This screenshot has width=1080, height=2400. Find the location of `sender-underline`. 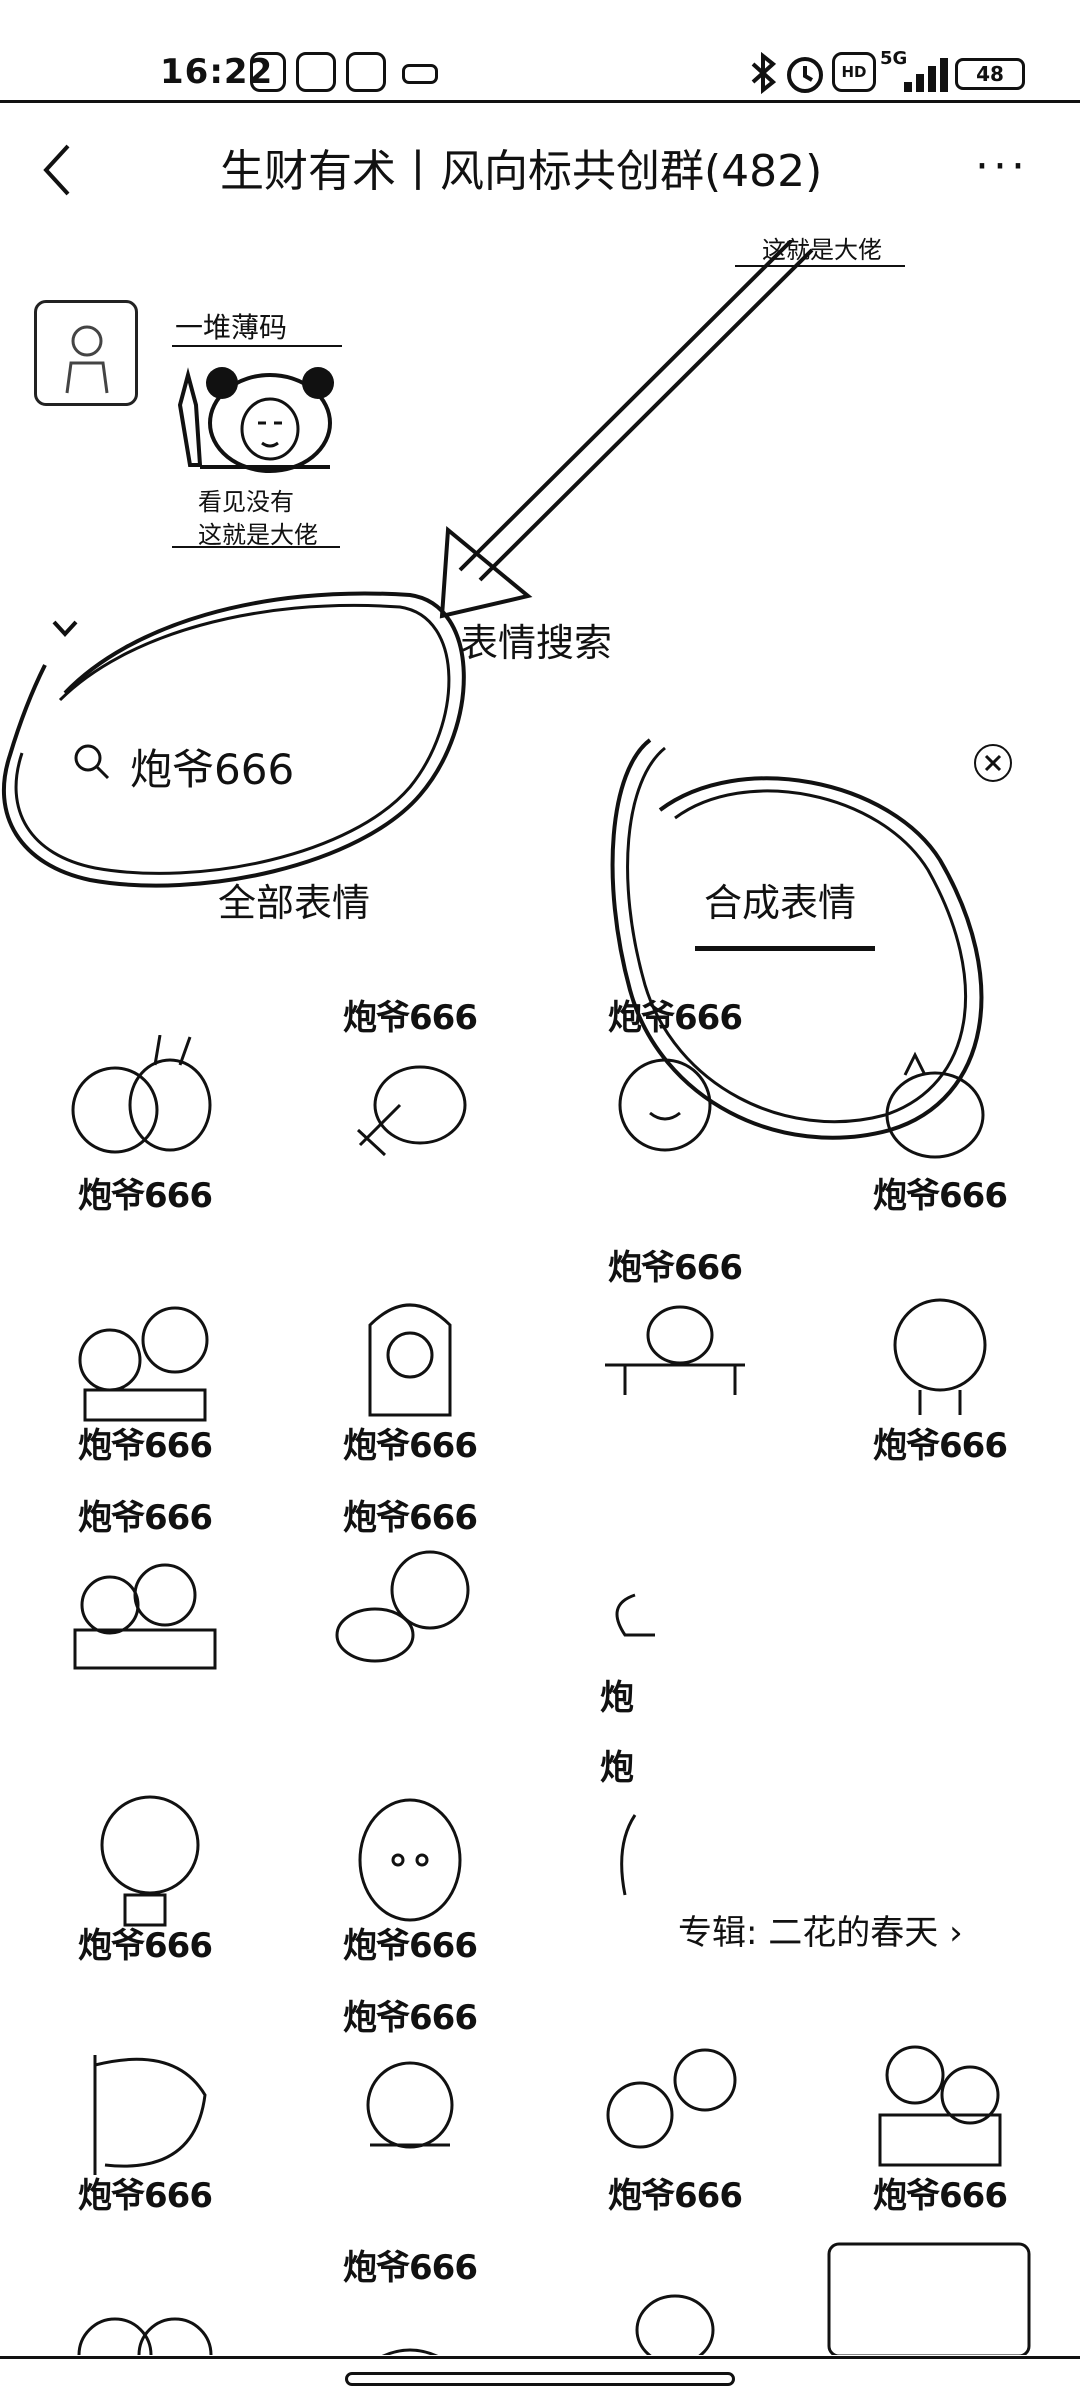

sender-underline is located at coordinates (257, 346).